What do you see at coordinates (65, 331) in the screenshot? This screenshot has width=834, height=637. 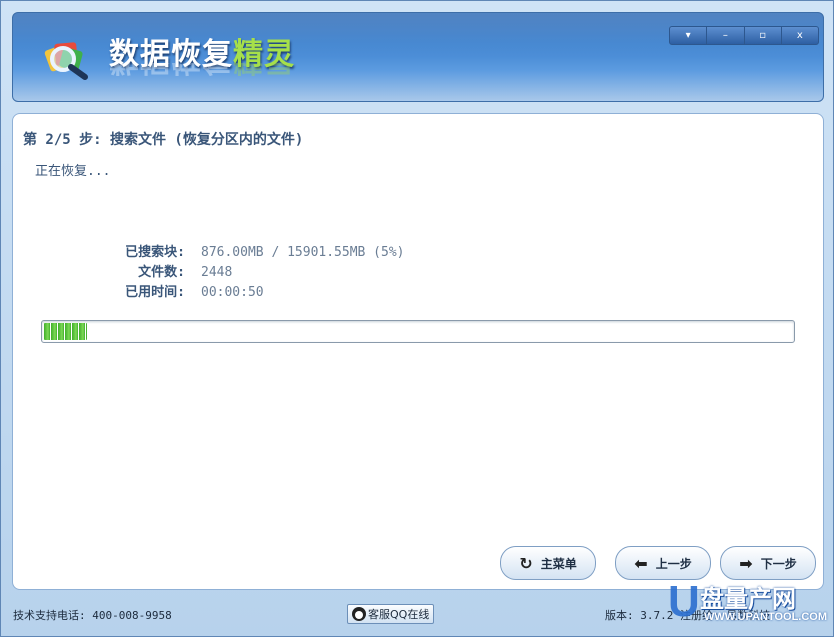 I see `progress-fill` at bounding box center [65, 331].